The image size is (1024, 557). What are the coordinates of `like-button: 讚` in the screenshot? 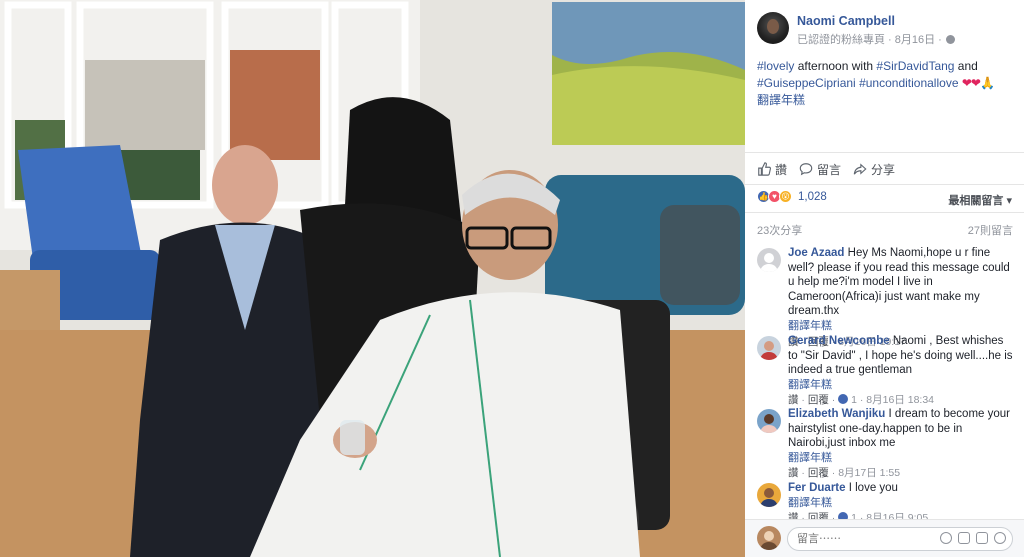 It's located at (772, 169).